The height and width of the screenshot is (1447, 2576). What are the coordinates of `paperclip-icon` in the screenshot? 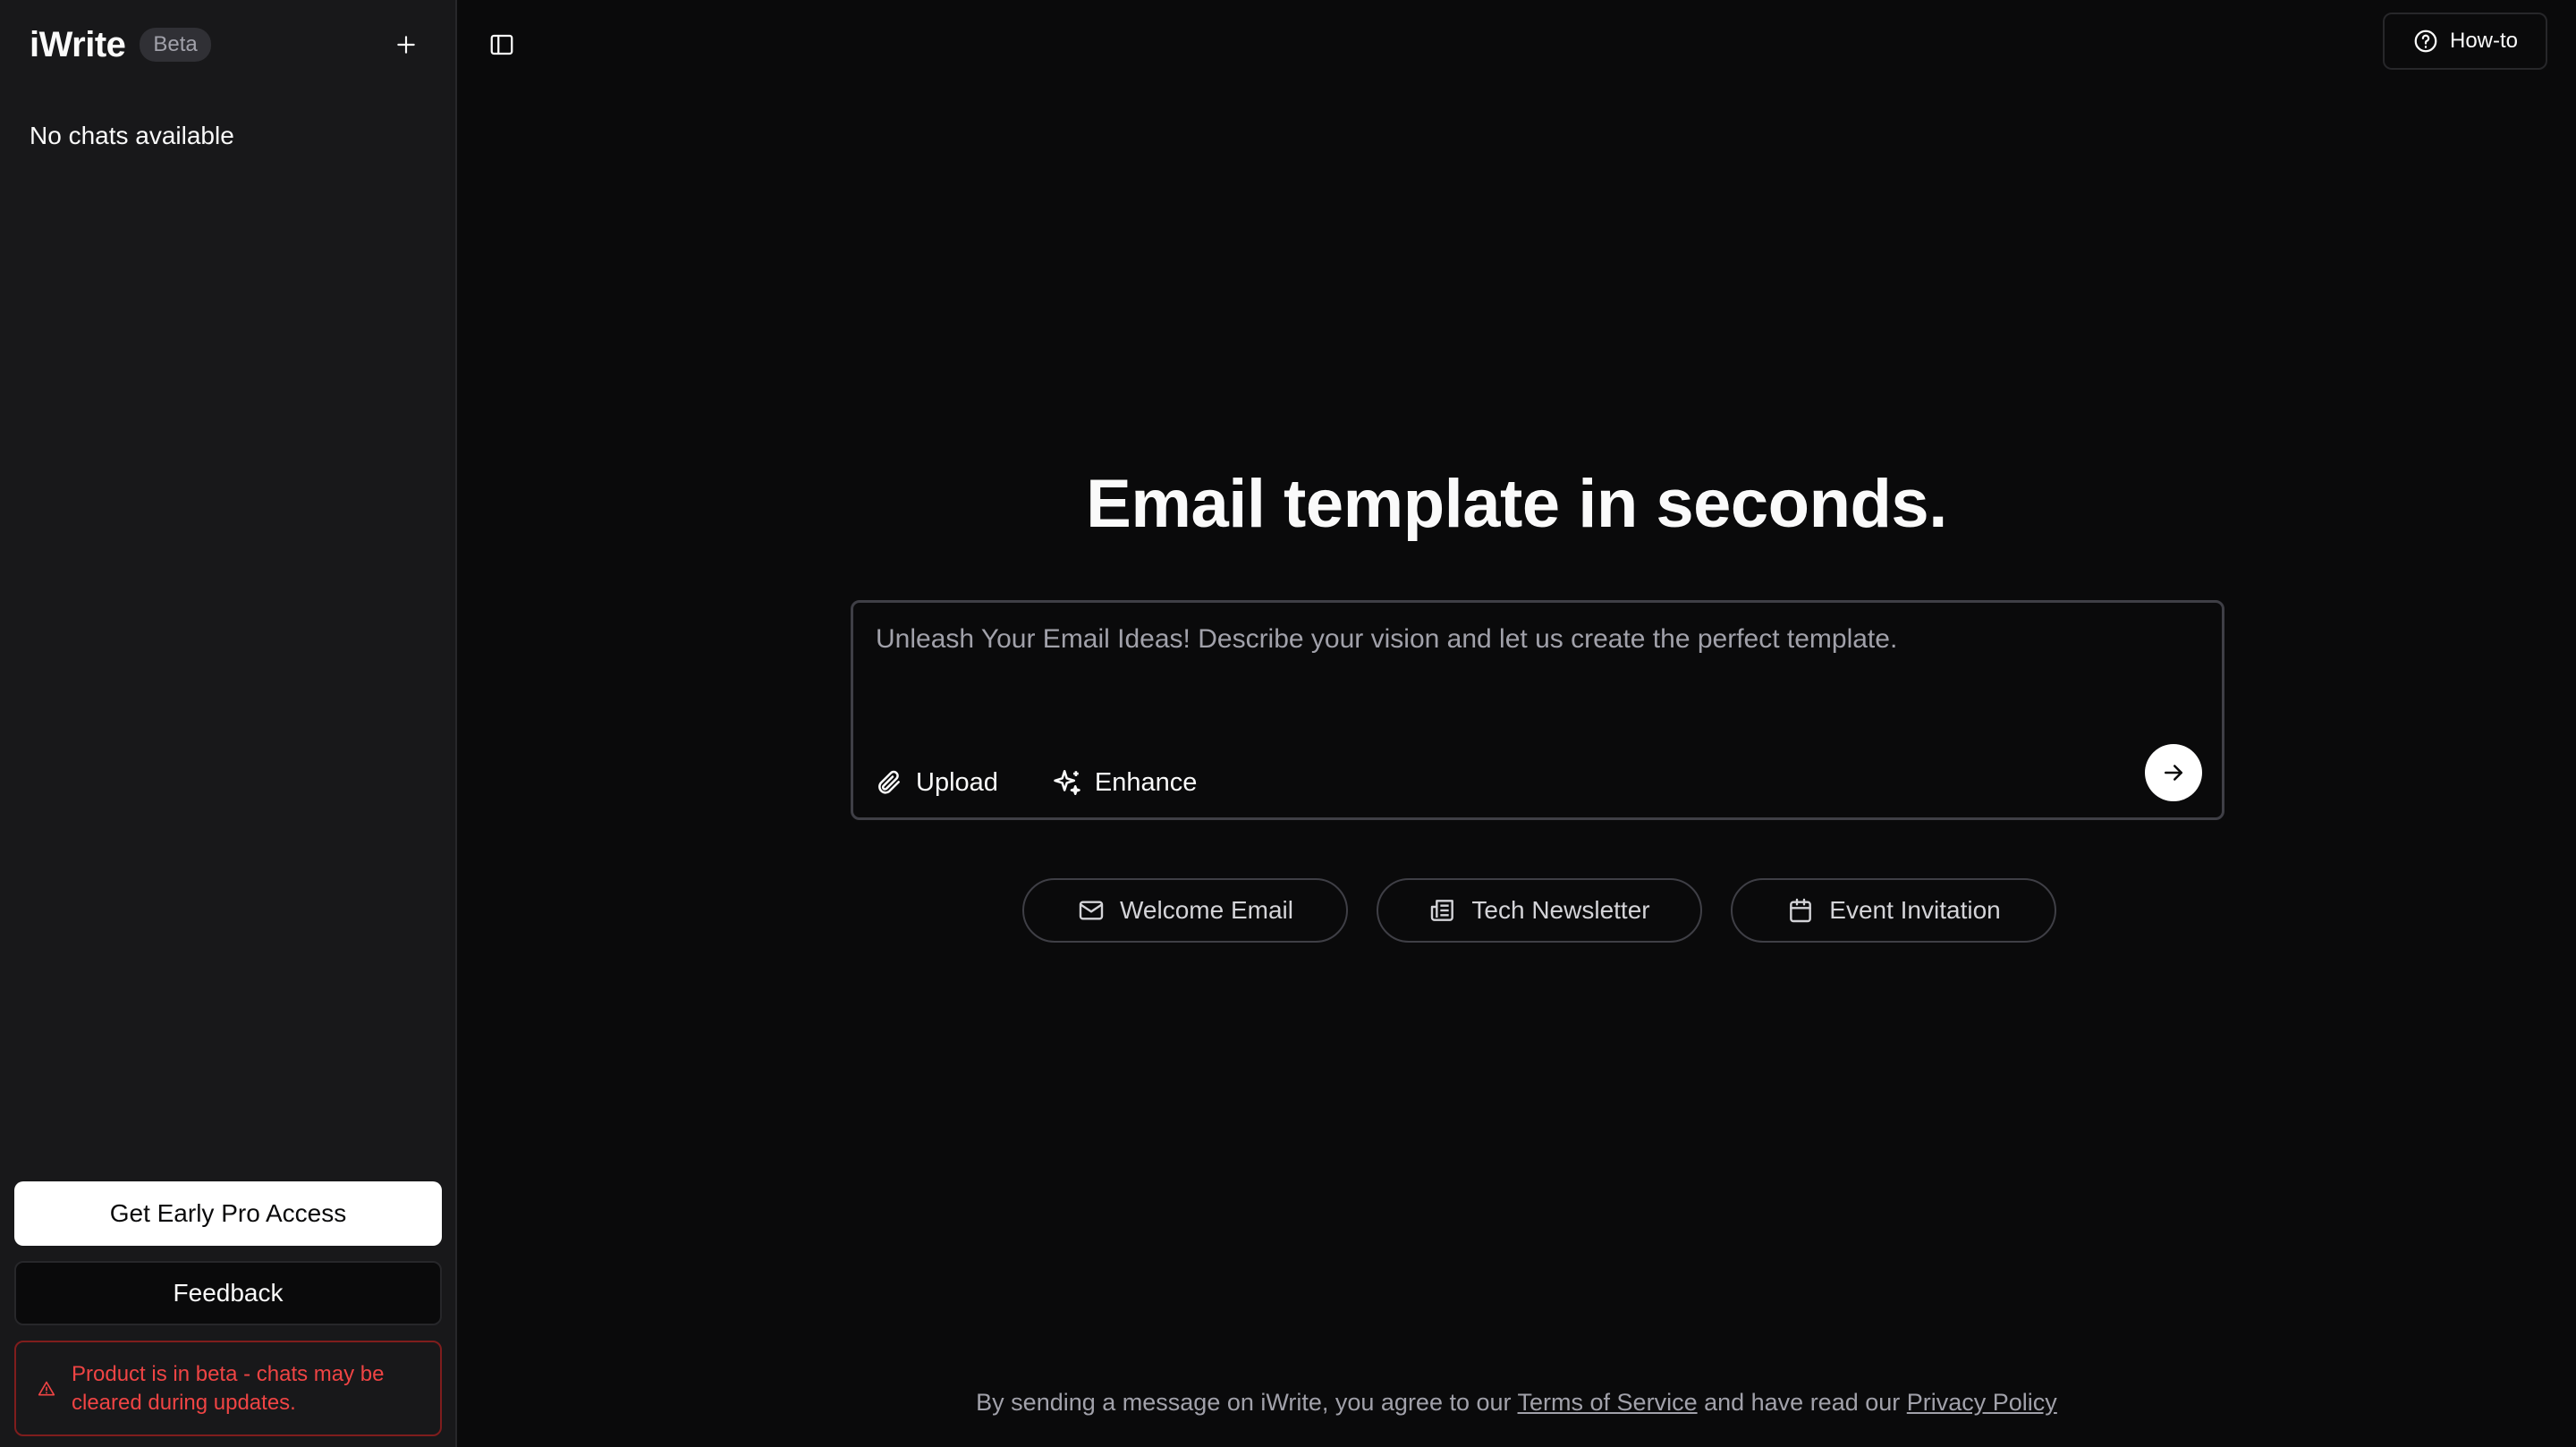 It's located at (889, 782).